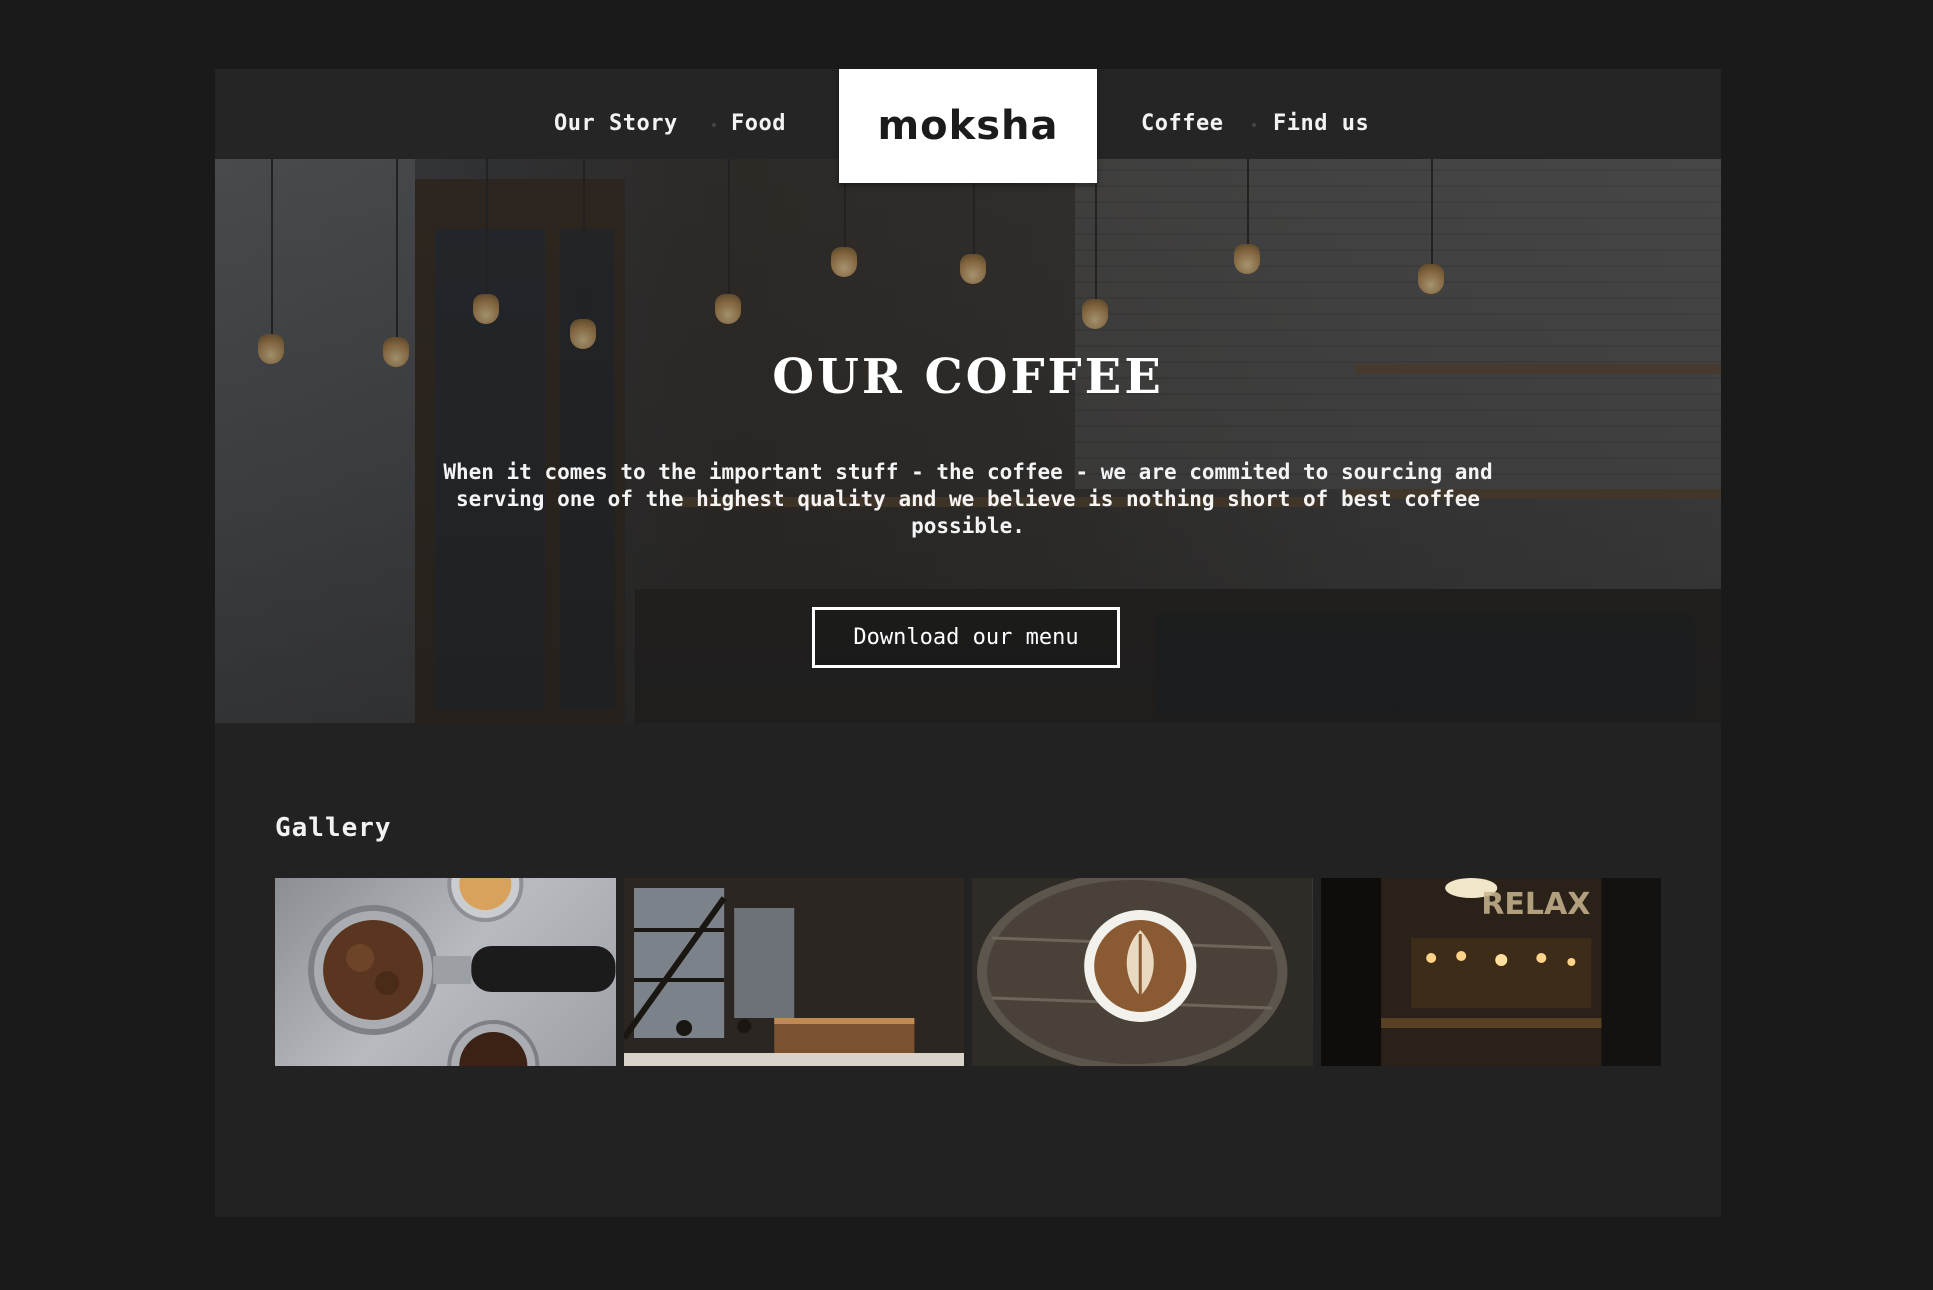 This screenshot has width=1933, height=1290. Describe the element at coordinates (968, 377) in the screenshot. I see `hero-title: OUR COFFEE` at that location.